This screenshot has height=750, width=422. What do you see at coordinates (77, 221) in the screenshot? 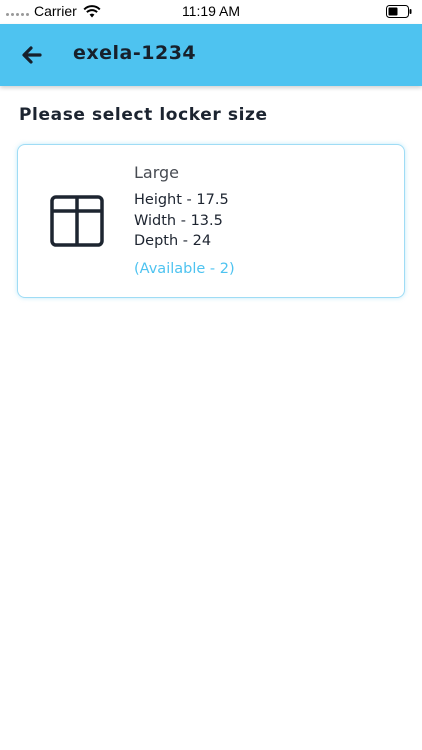
I see `locker-grid-icon` at bounding box center [77, 221].